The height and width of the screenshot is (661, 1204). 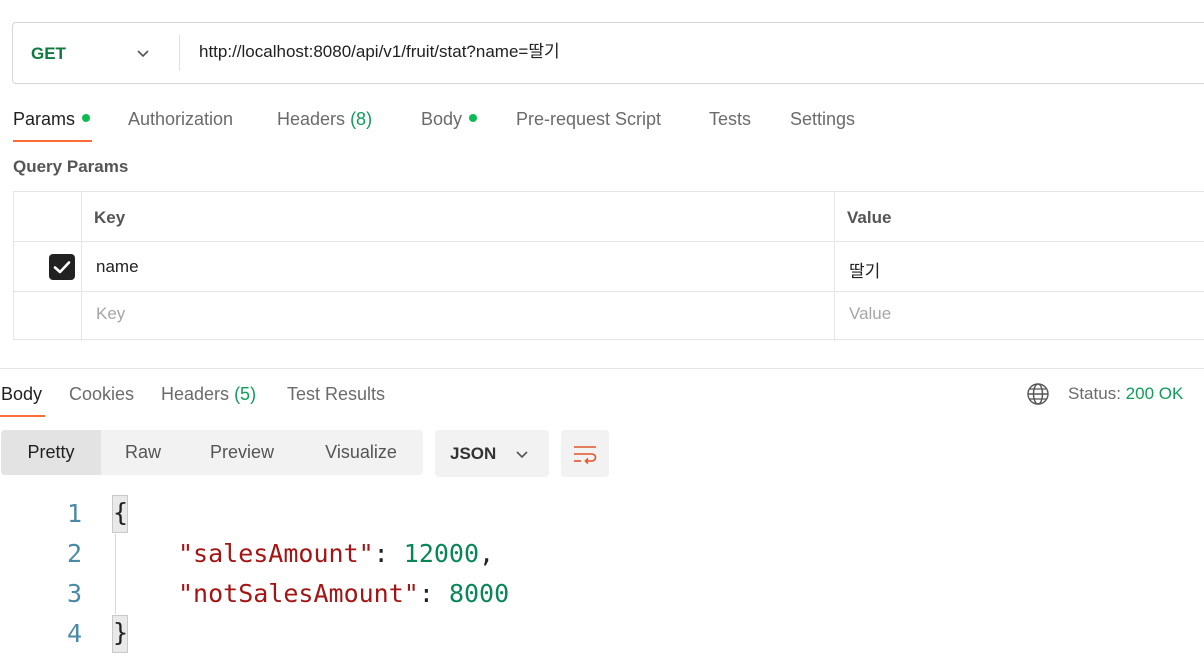 I want to click on response-tab-headers: Headers (5), so click(x=208, y=394).